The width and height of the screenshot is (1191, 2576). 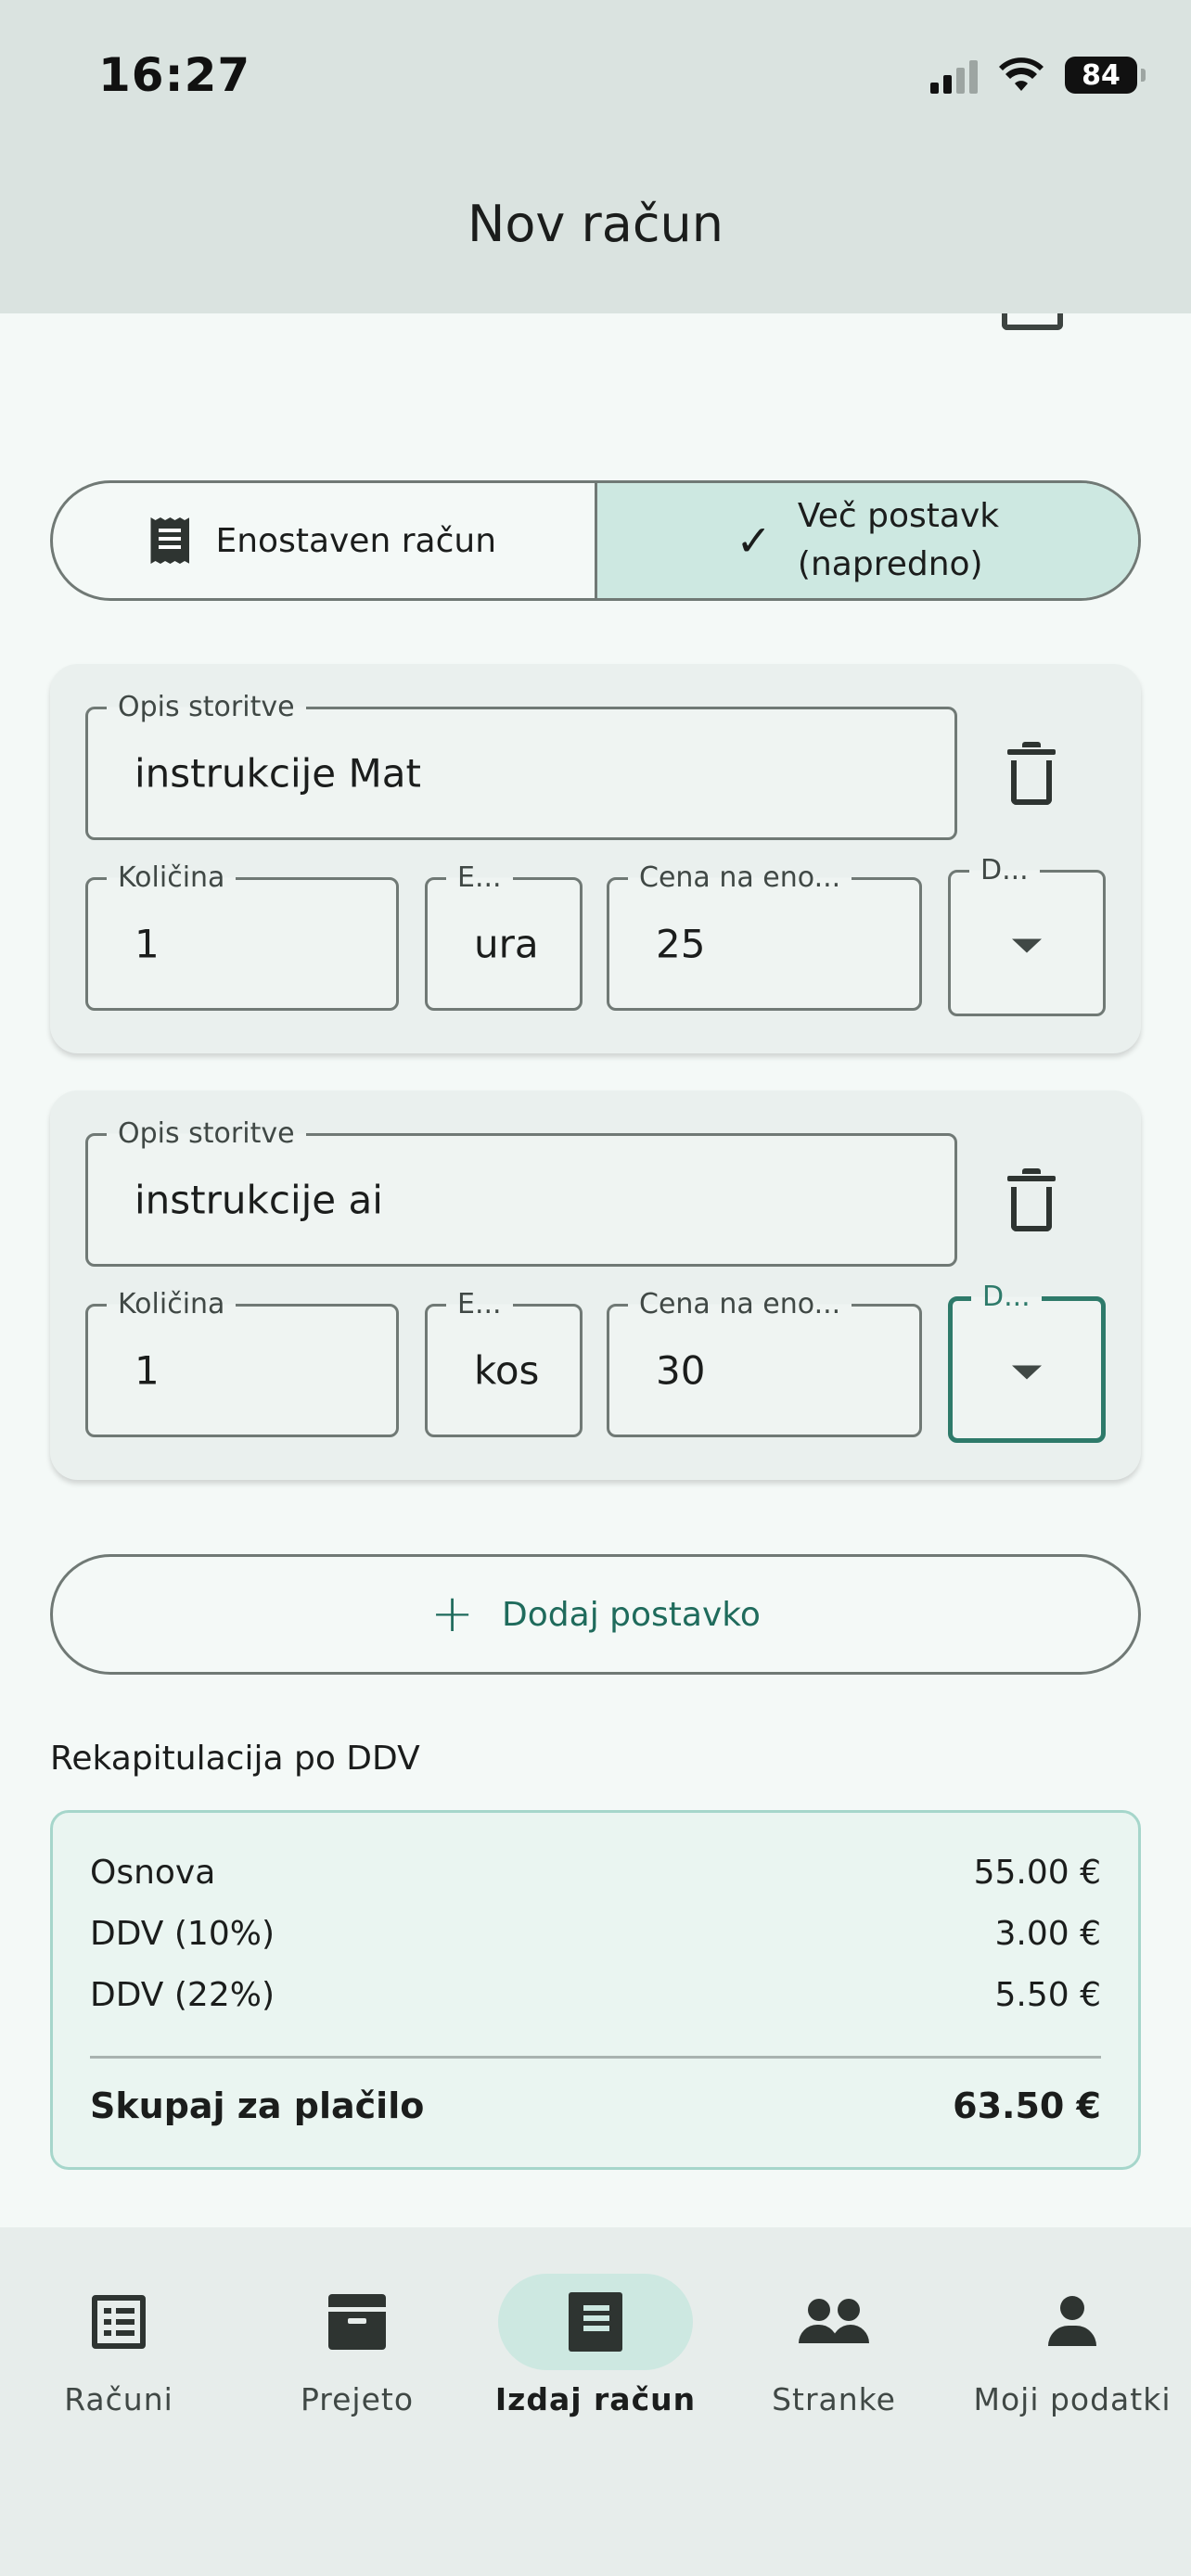 I want to click on app-header: 16:27 84 Nov račun, so click(x=595, y=156).